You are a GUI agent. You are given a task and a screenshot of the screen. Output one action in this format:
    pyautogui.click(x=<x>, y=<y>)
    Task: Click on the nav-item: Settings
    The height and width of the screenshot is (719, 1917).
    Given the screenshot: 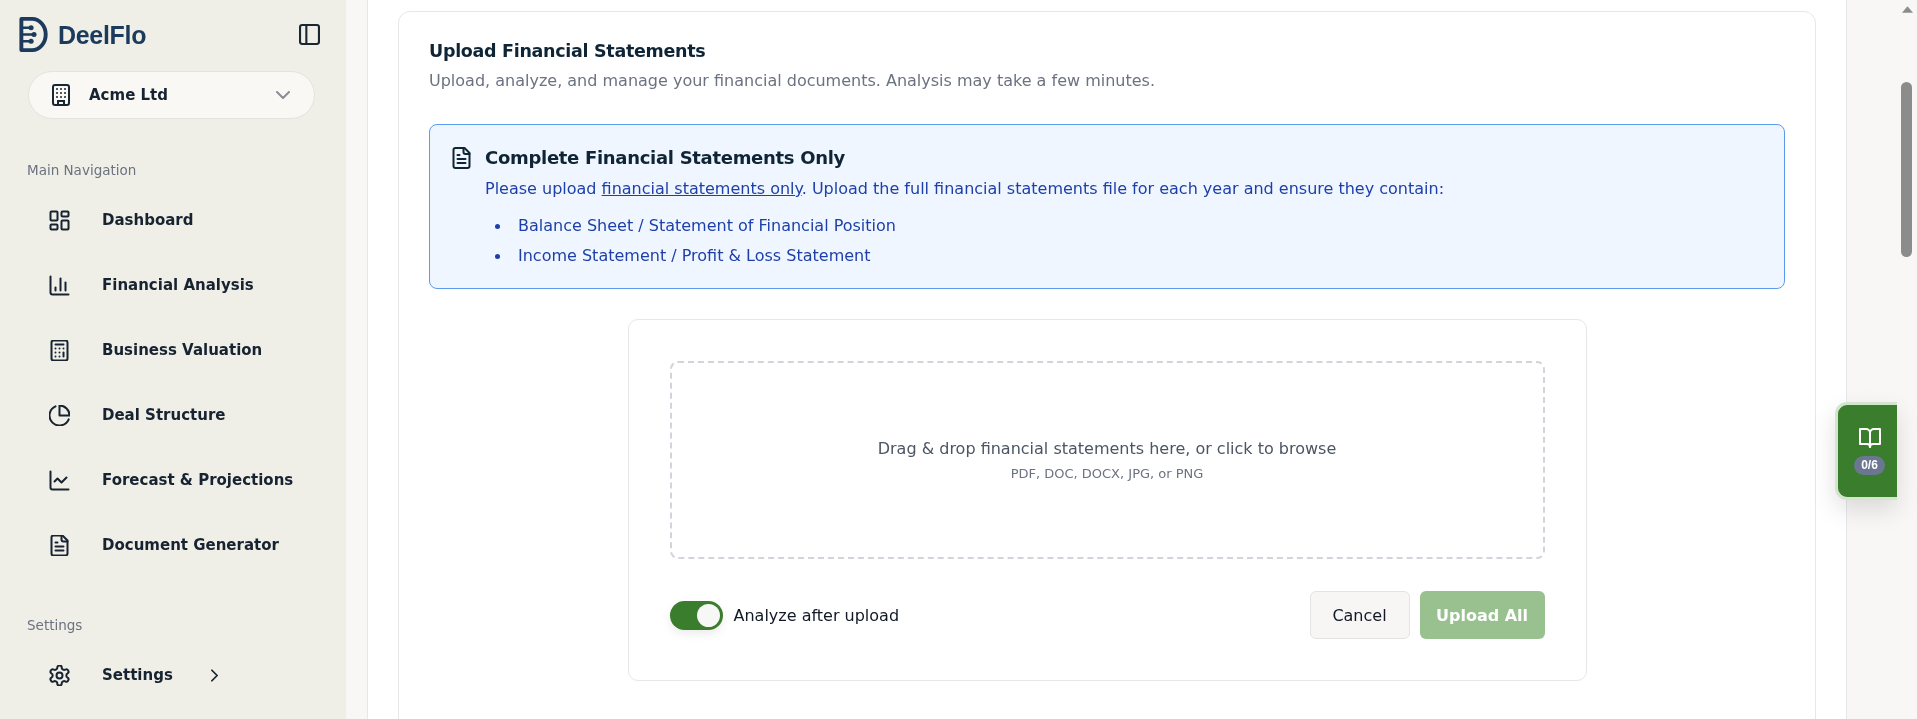 What is the action you would take?
    pyautogui.click(x=171, y=675)
    